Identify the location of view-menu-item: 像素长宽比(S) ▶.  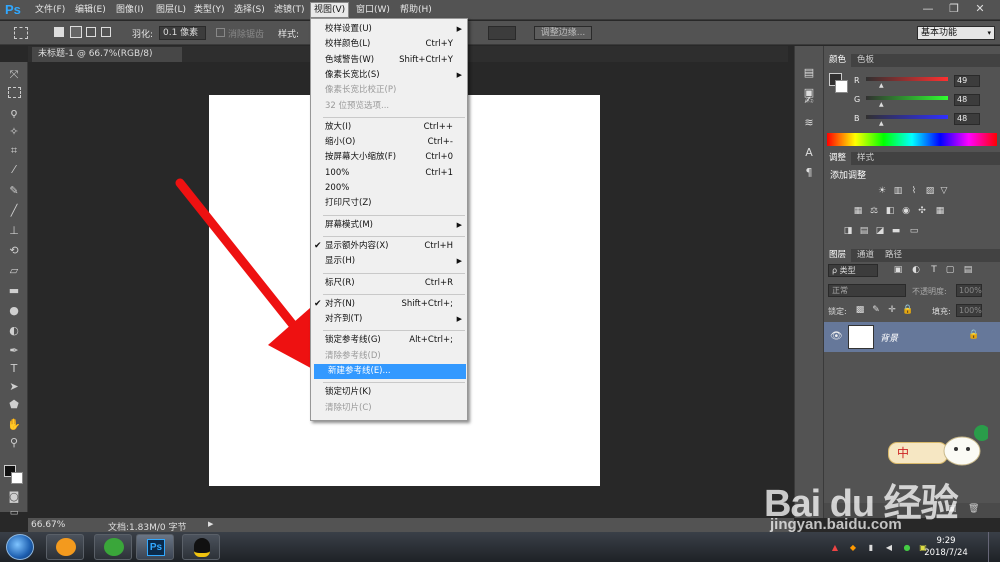
(389, 75).